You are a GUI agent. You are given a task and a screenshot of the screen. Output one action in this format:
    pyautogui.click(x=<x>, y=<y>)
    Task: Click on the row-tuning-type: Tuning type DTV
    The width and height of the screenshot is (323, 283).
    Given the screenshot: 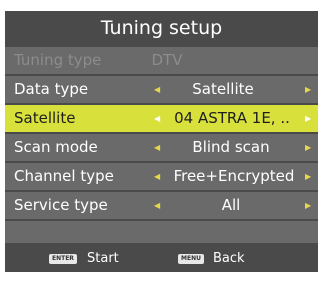 What is the action you would take?
    pyautogui.click(x=161, y=60)
    